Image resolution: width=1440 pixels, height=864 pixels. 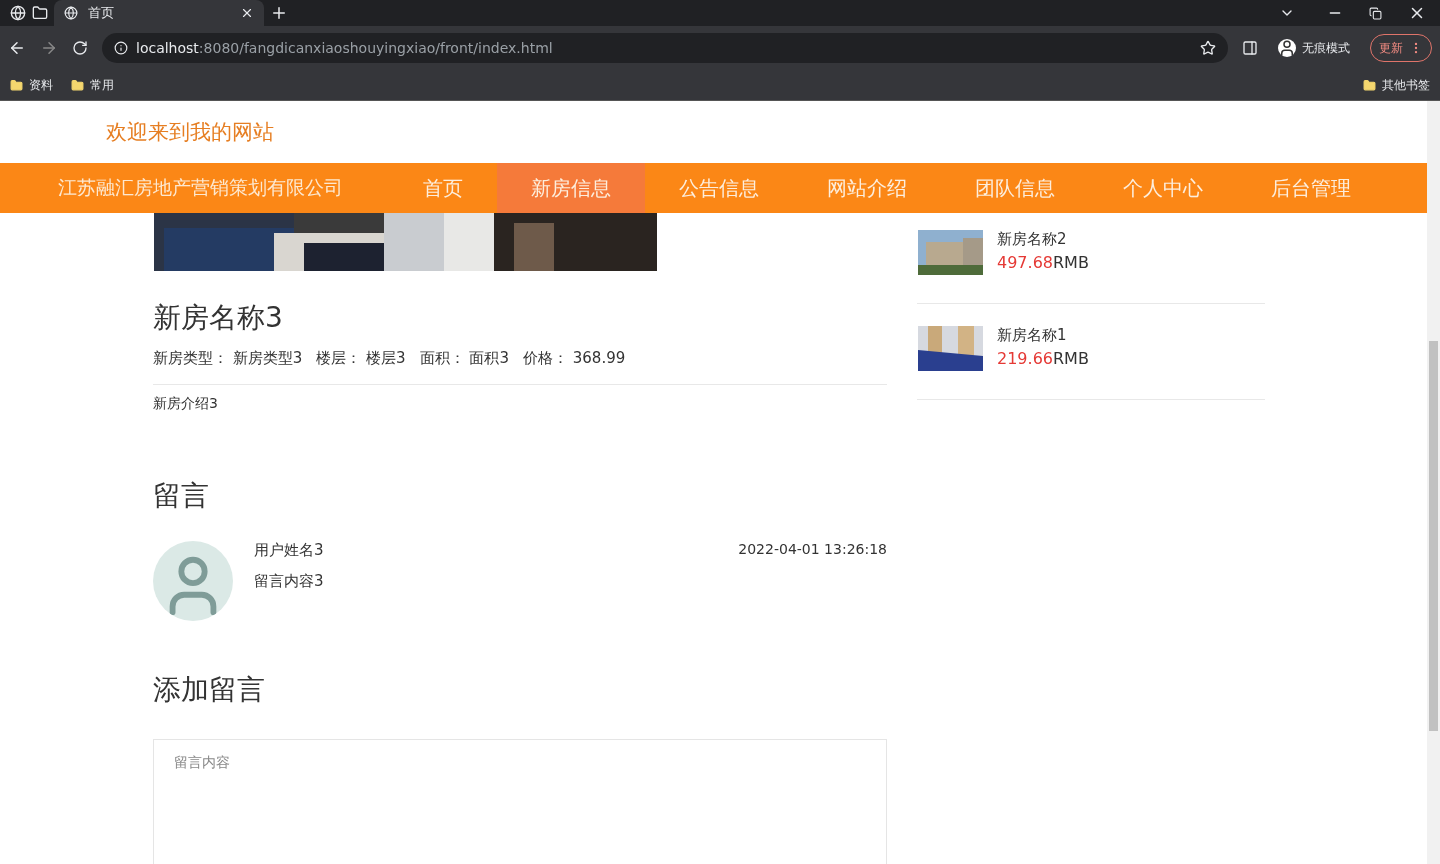 I want to click on brand-name: 江苏融汇房地产营销策划有限公司, so click(x=200, y=187).